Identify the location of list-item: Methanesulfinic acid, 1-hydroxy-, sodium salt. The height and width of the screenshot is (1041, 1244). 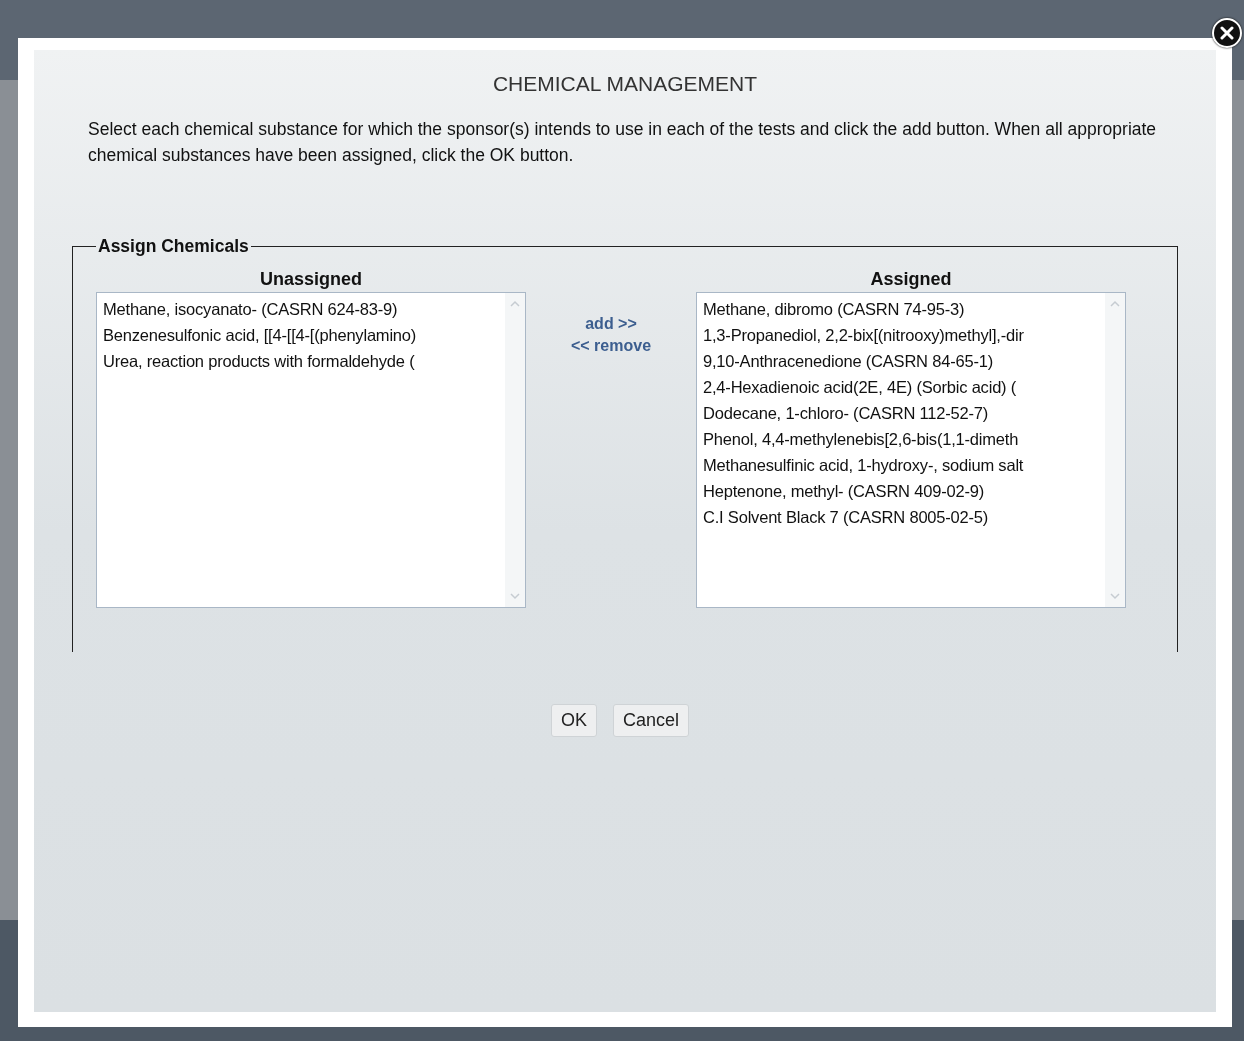
(904, 465).